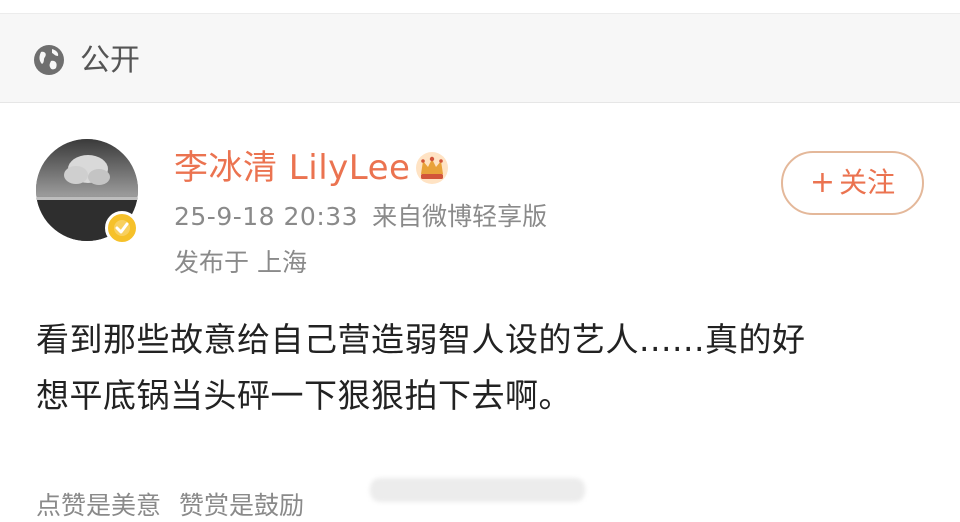 This screenshot has width=960, height=522. What do you see at coordinates (99, 505) in the screenshot?
I see `footer-left-text: 点赞是美意` at bounding box center [99, 505].